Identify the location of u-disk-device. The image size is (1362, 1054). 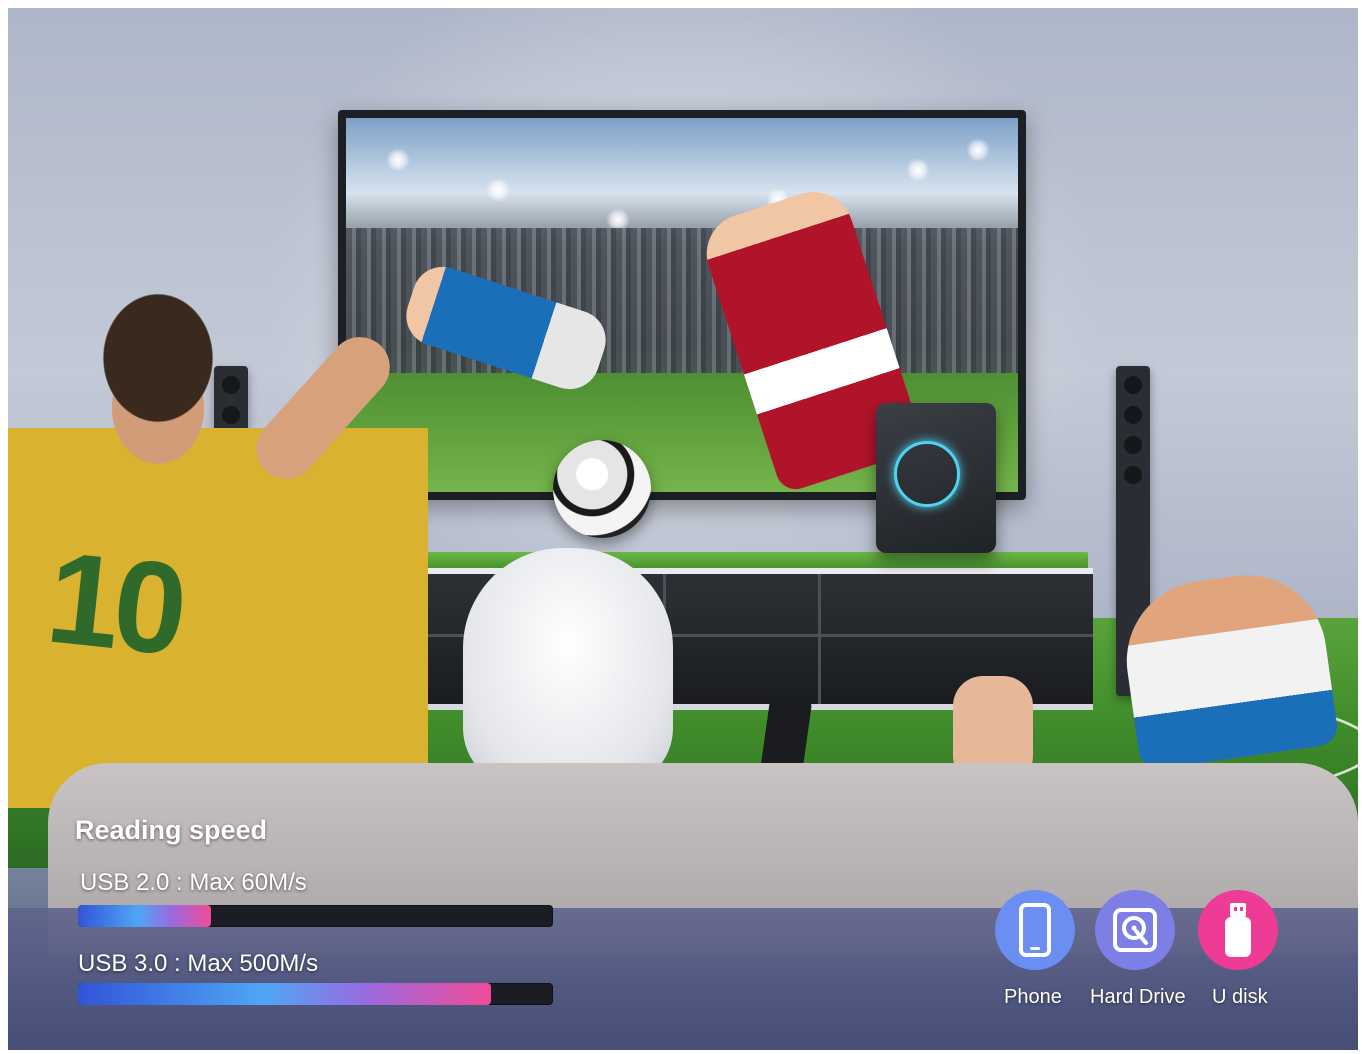
(1238, 930).